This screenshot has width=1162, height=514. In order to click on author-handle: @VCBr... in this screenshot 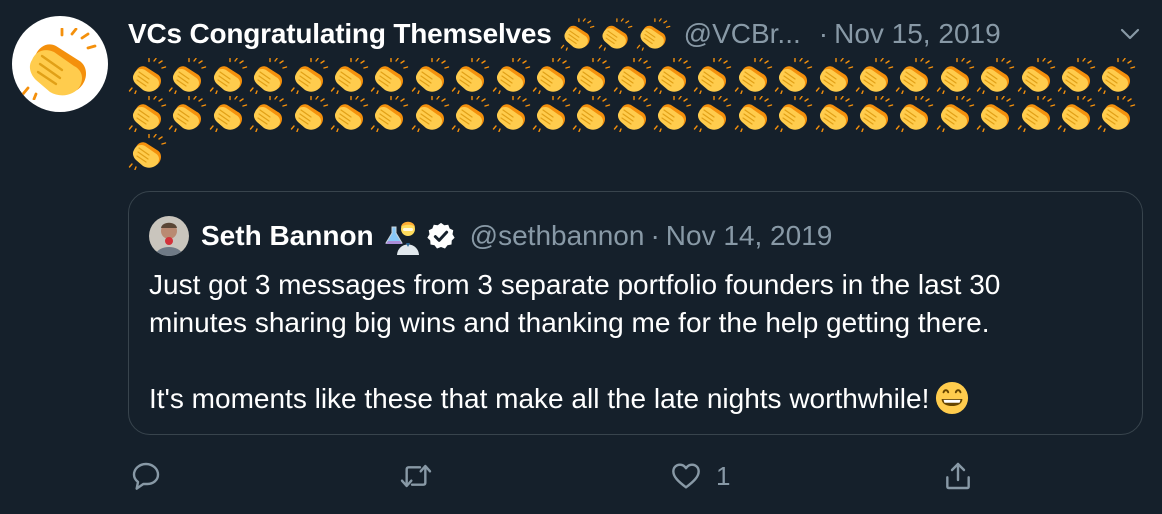, I will do `click(742, 34)`.